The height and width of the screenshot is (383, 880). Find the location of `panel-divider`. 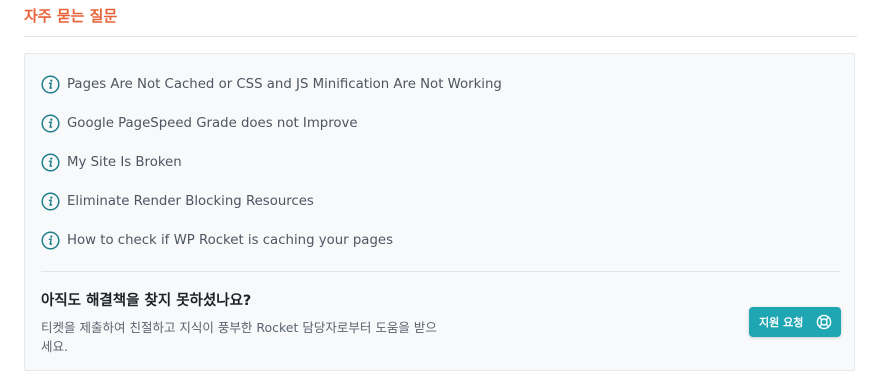

panel-divider is located at coordinates (440, 271).